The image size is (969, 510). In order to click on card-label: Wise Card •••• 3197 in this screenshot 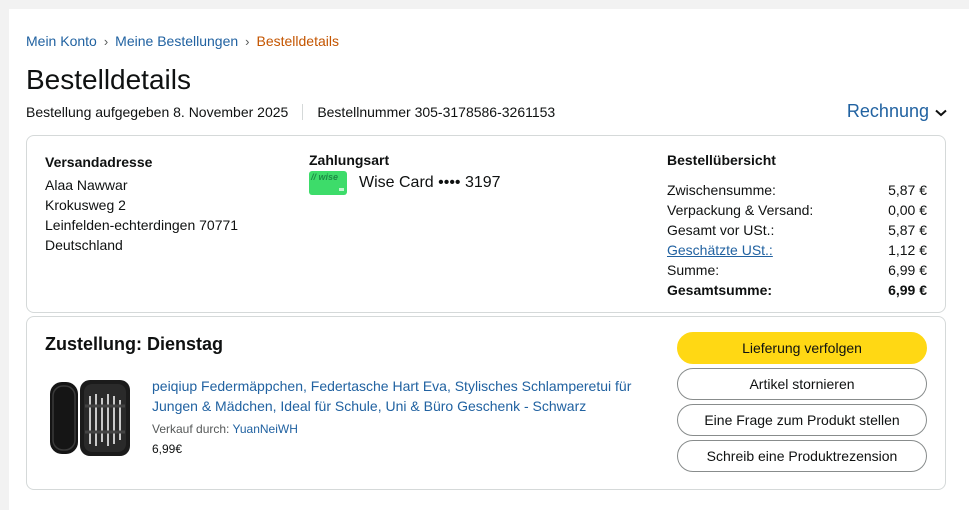, I will do `click(430, 182)`.